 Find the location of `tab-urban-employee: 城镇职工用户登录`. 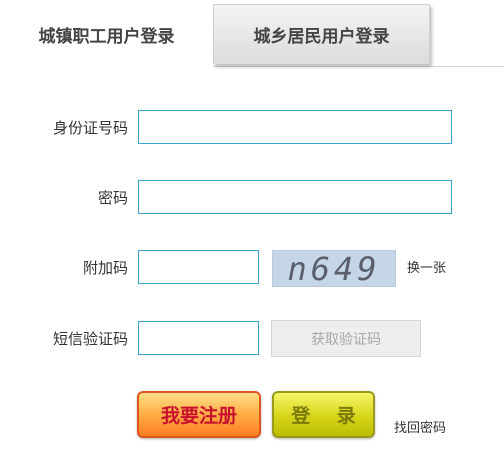

tab-urban-employee: 城镇职工用户登录 is located at coordinates (106, 34).